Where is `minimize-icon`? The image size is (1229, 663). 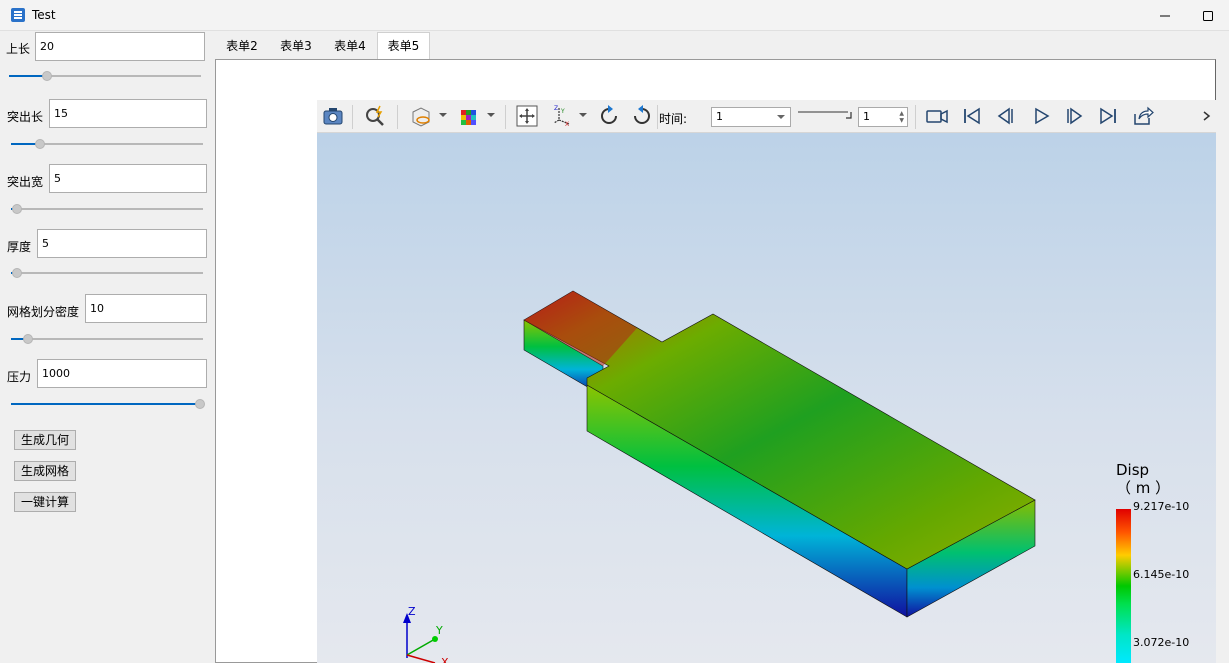 minimize-icon is located at coordinates (1165, 15).